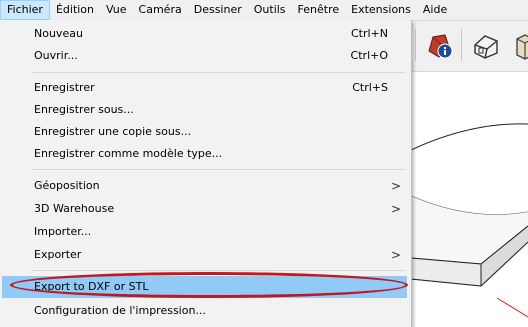 This screenshot has width=528, height=327. Describe the element at coordinates (74, 208) in the screenshot. I see `menu-item-label: 3D Warehouse` at that location.